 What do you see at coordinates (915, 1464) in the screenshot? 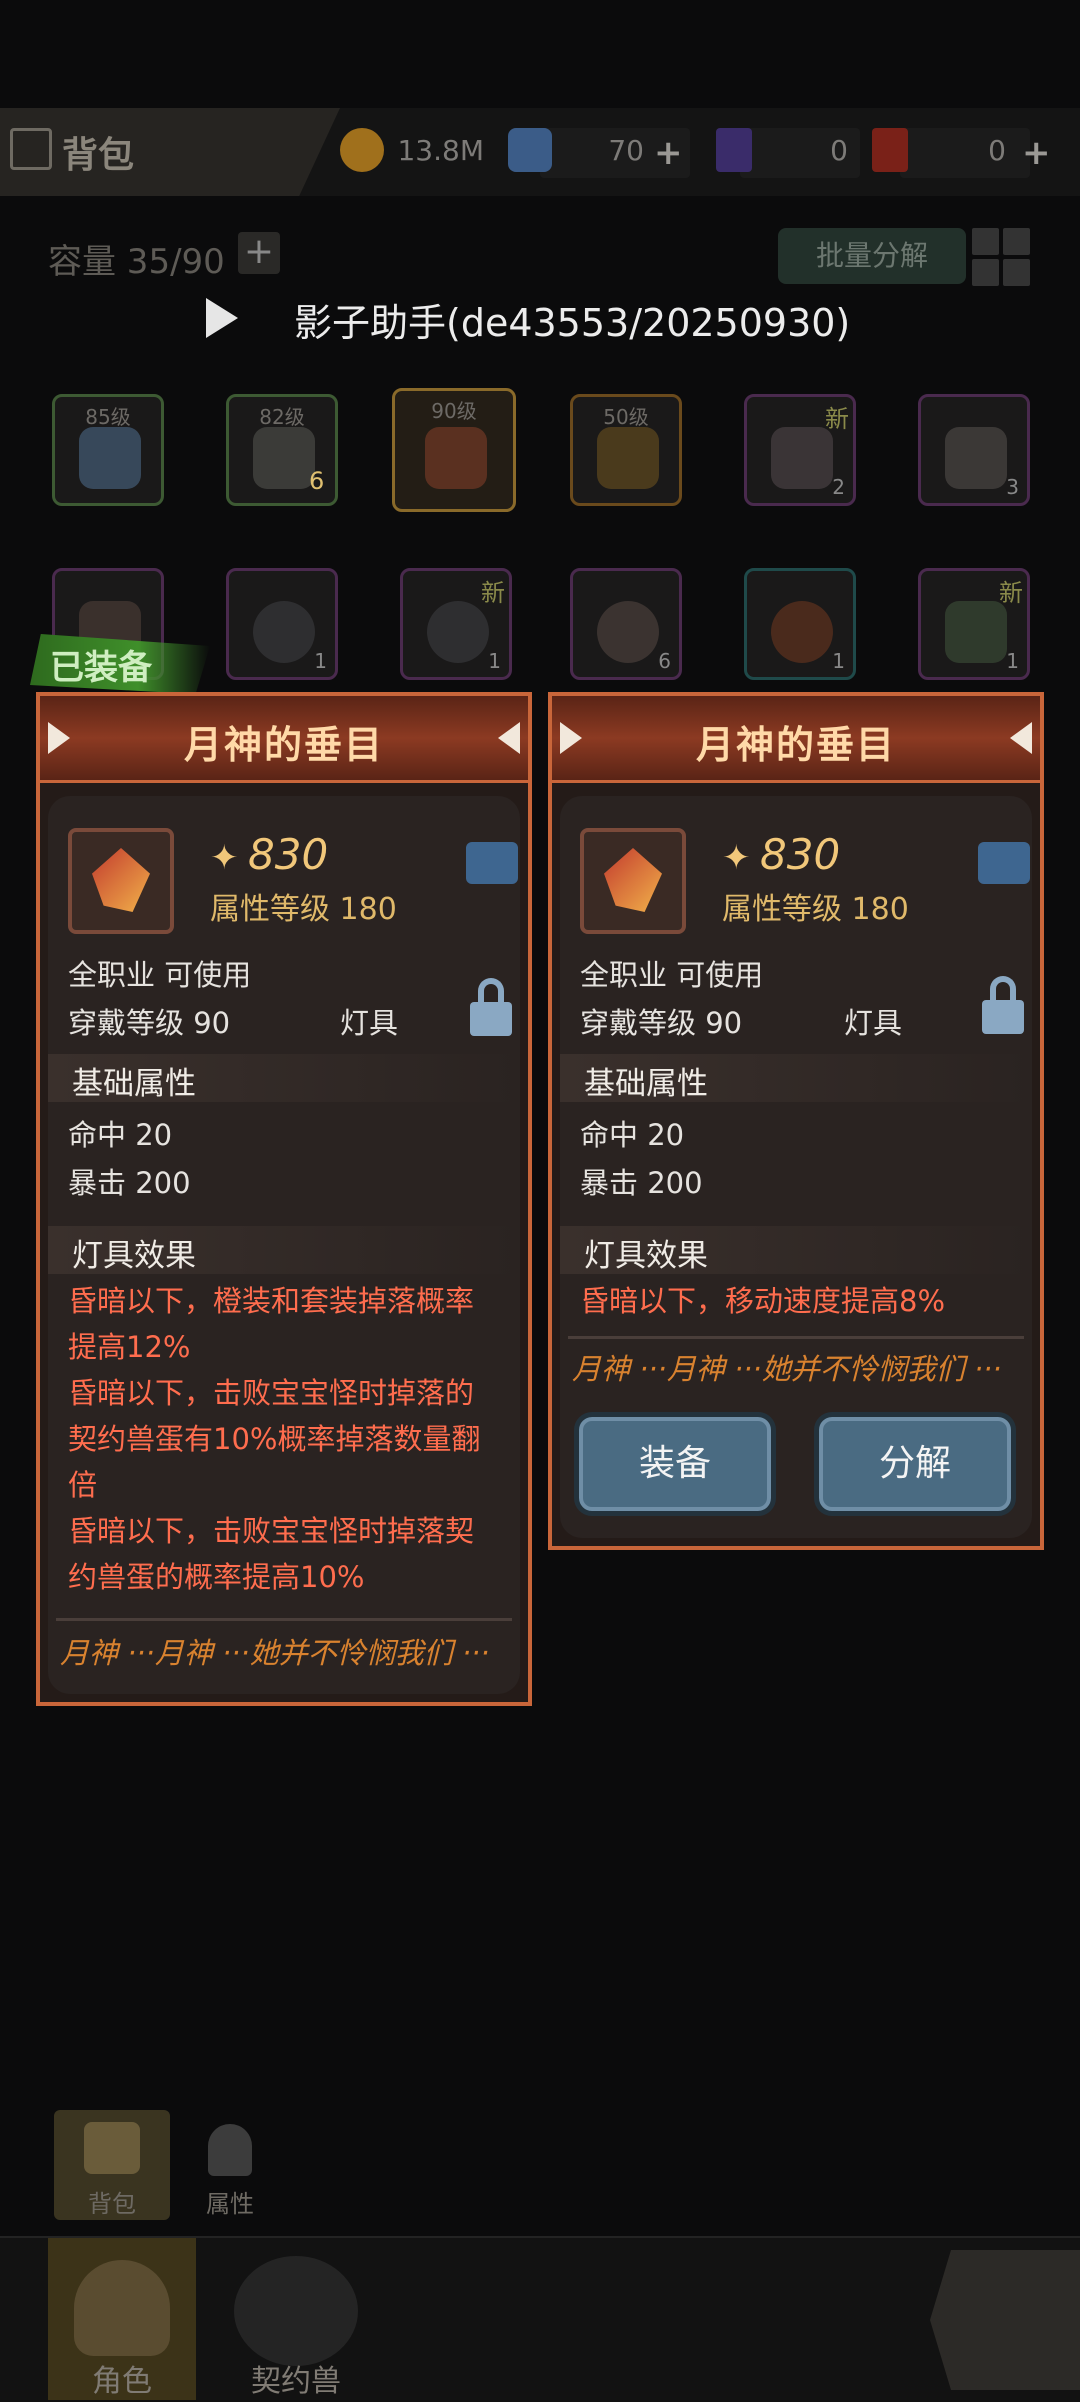
I see `decompose-button: 分解` at bounding box center [915, 1464].